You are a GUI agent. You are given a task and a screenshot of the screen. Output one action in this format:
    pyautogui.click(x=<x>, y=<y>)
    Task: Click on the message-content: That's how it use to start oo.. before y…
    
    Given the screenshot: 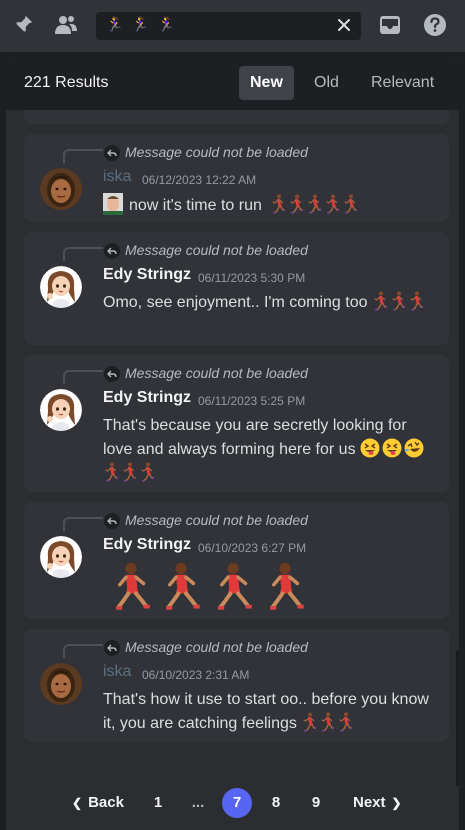 What is the action you would take?
    pyautogui.click(x=268, y=712)
    